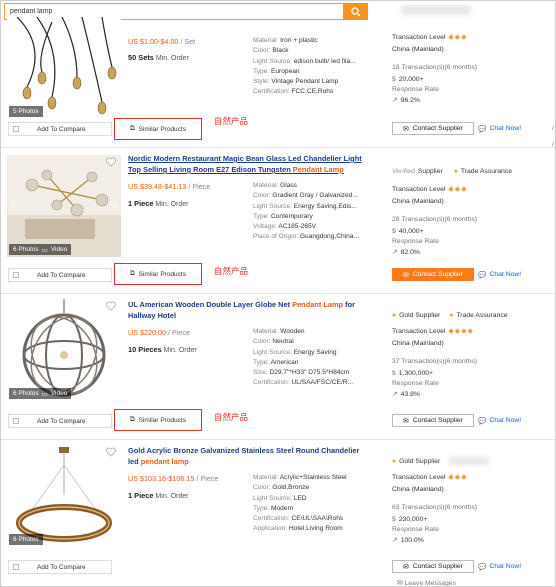 The image size is (556, 587). What do you see at coordinates (472, 529) in the screenshot?
I see `response-rate-label: Response Rate` at bounding box center [472, 529].